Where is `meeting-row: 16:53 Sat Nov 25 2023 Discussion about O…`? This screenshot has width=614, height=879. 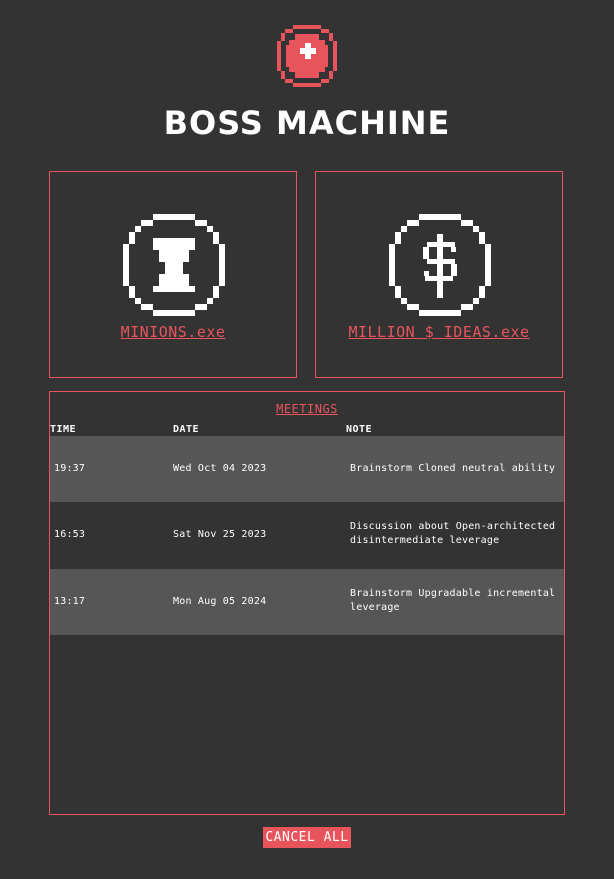
meeting-row: 16:53 Sat Nov 25 2023 Discussion about O… is located at coordinates (307, 535).